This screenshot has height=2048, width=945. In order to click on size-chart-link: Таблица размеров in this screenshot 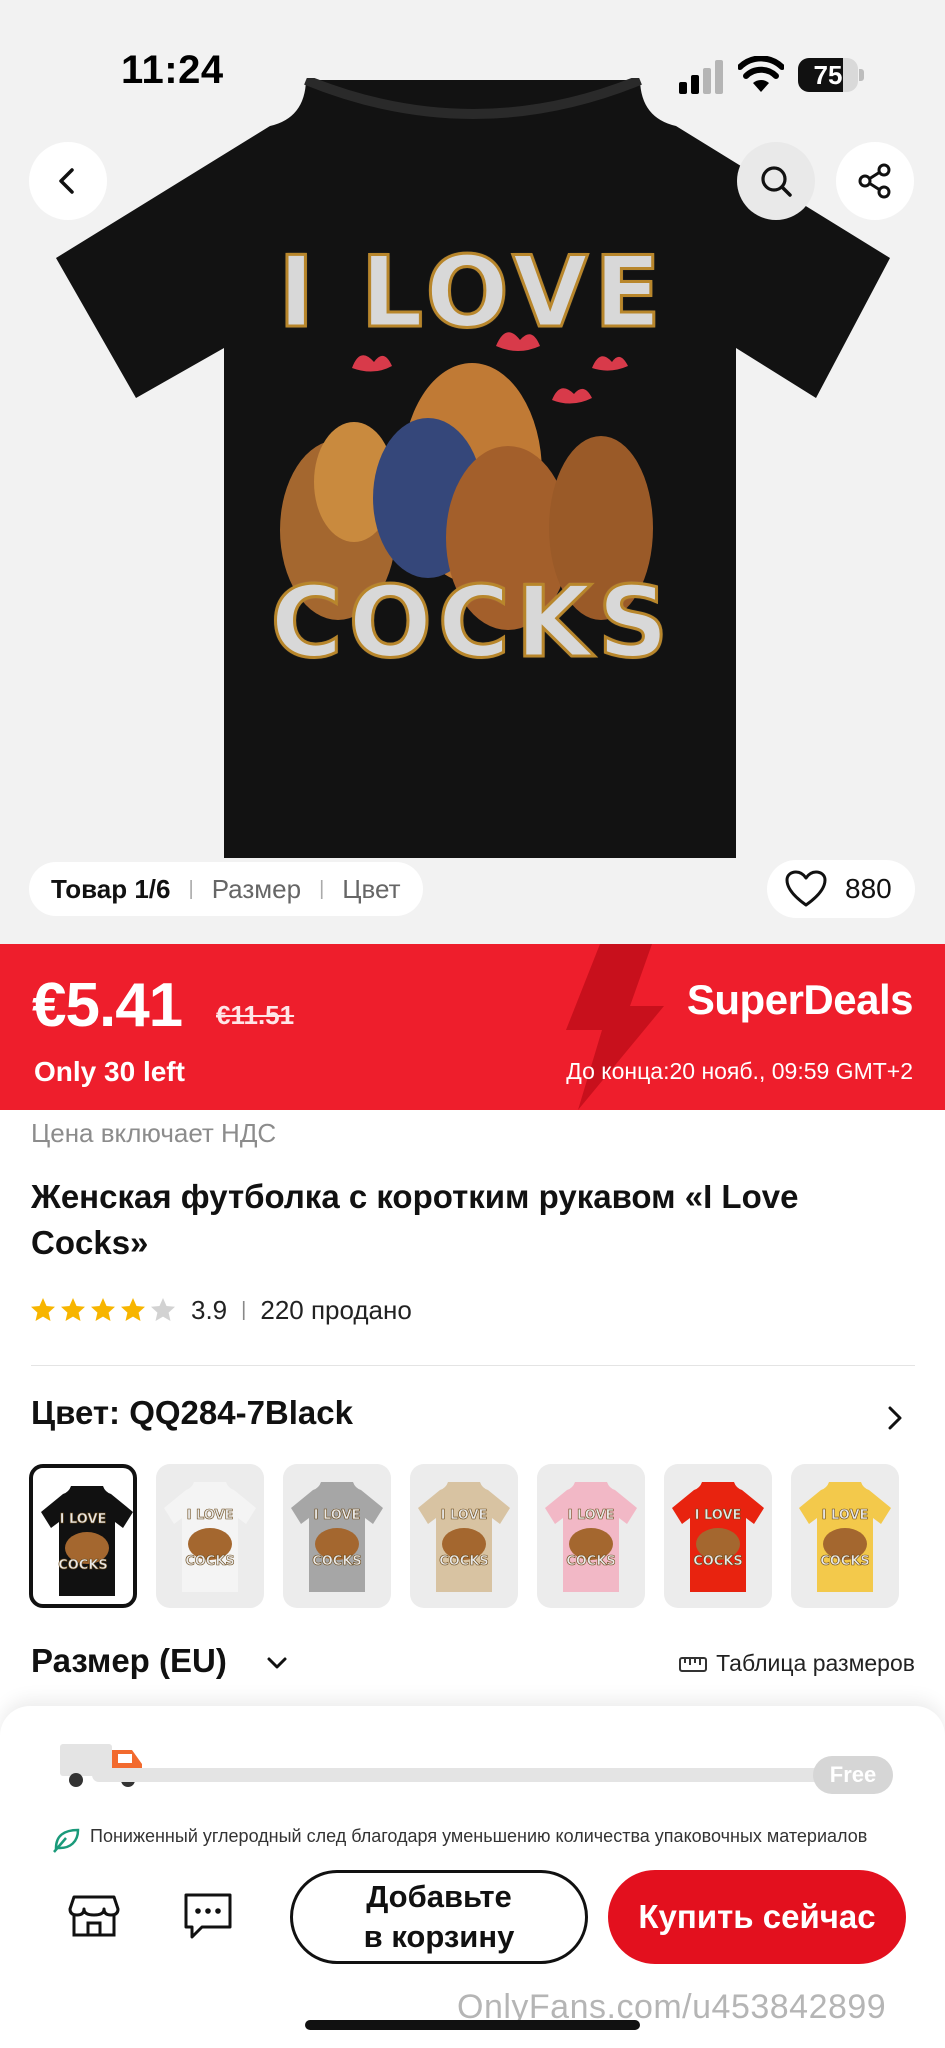, I will do `click(796, 1663)`.